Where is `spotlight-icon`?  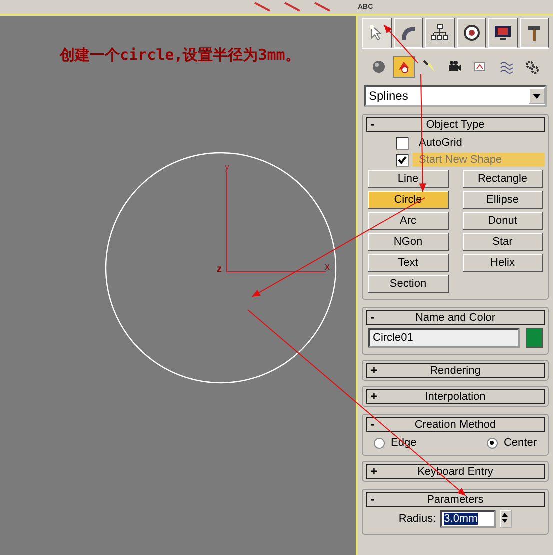 spotlight-icon is located at coordinates (429, 67).